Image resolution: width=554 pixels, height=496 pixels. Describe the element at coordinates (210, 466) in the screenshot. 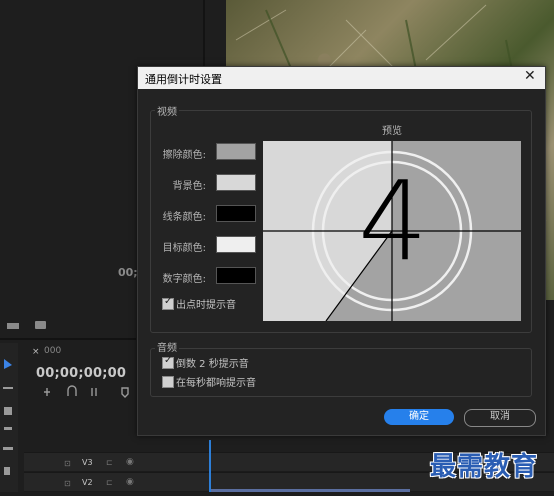

I see `playhead` at that location.